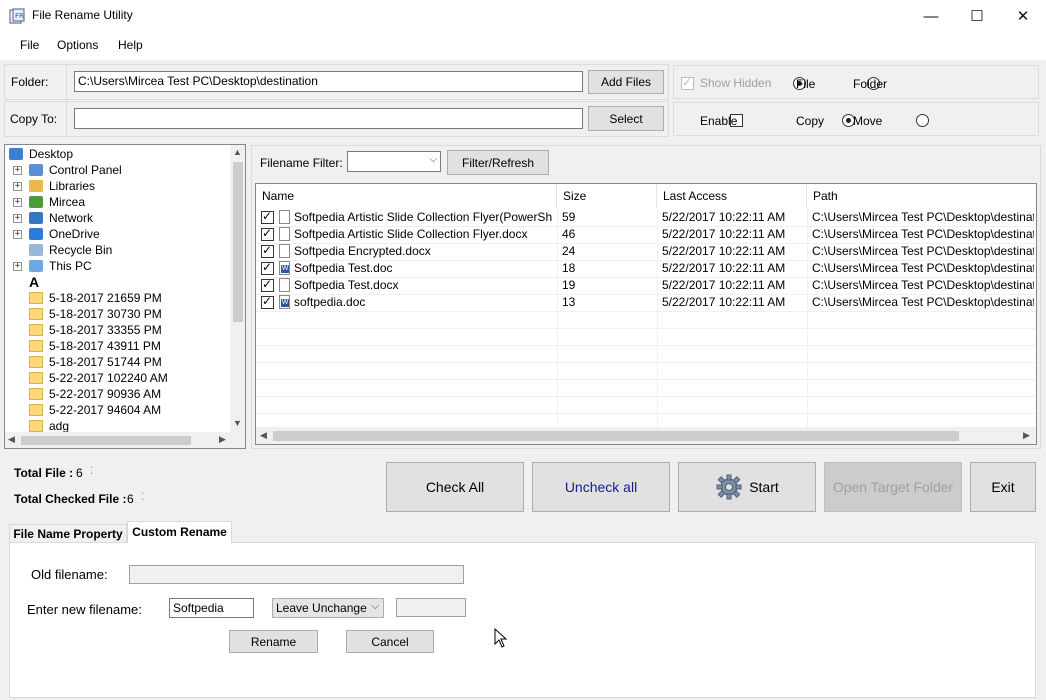  I want to click on tab-custom-rename: Custom Rename, so click(179, 532).